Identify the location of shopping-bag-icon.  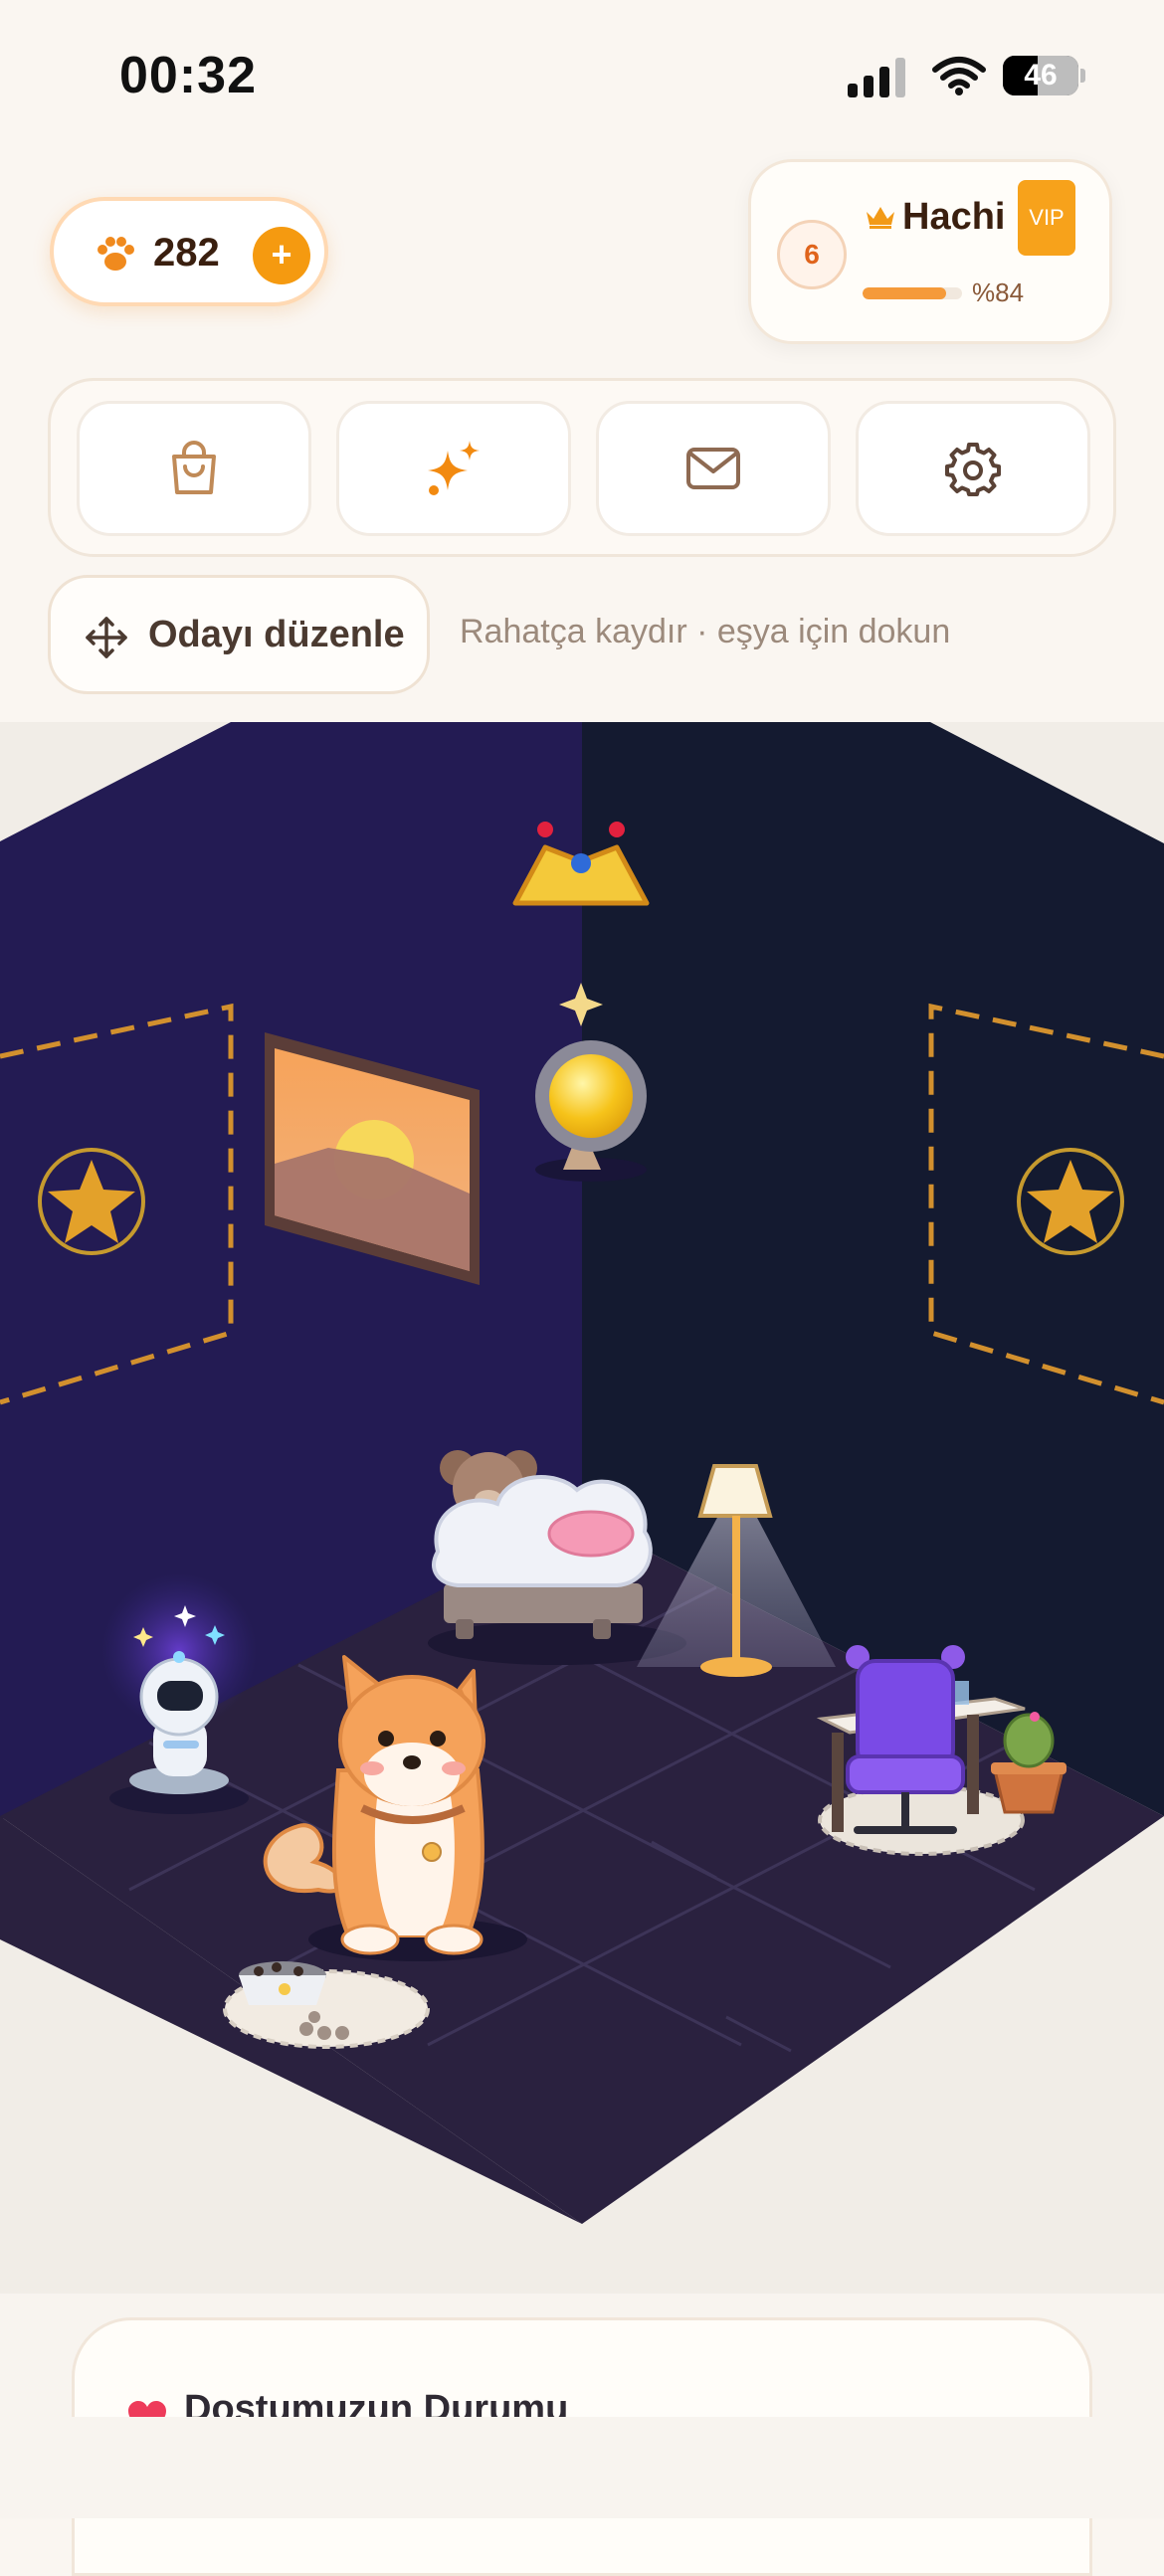
(194, 467).